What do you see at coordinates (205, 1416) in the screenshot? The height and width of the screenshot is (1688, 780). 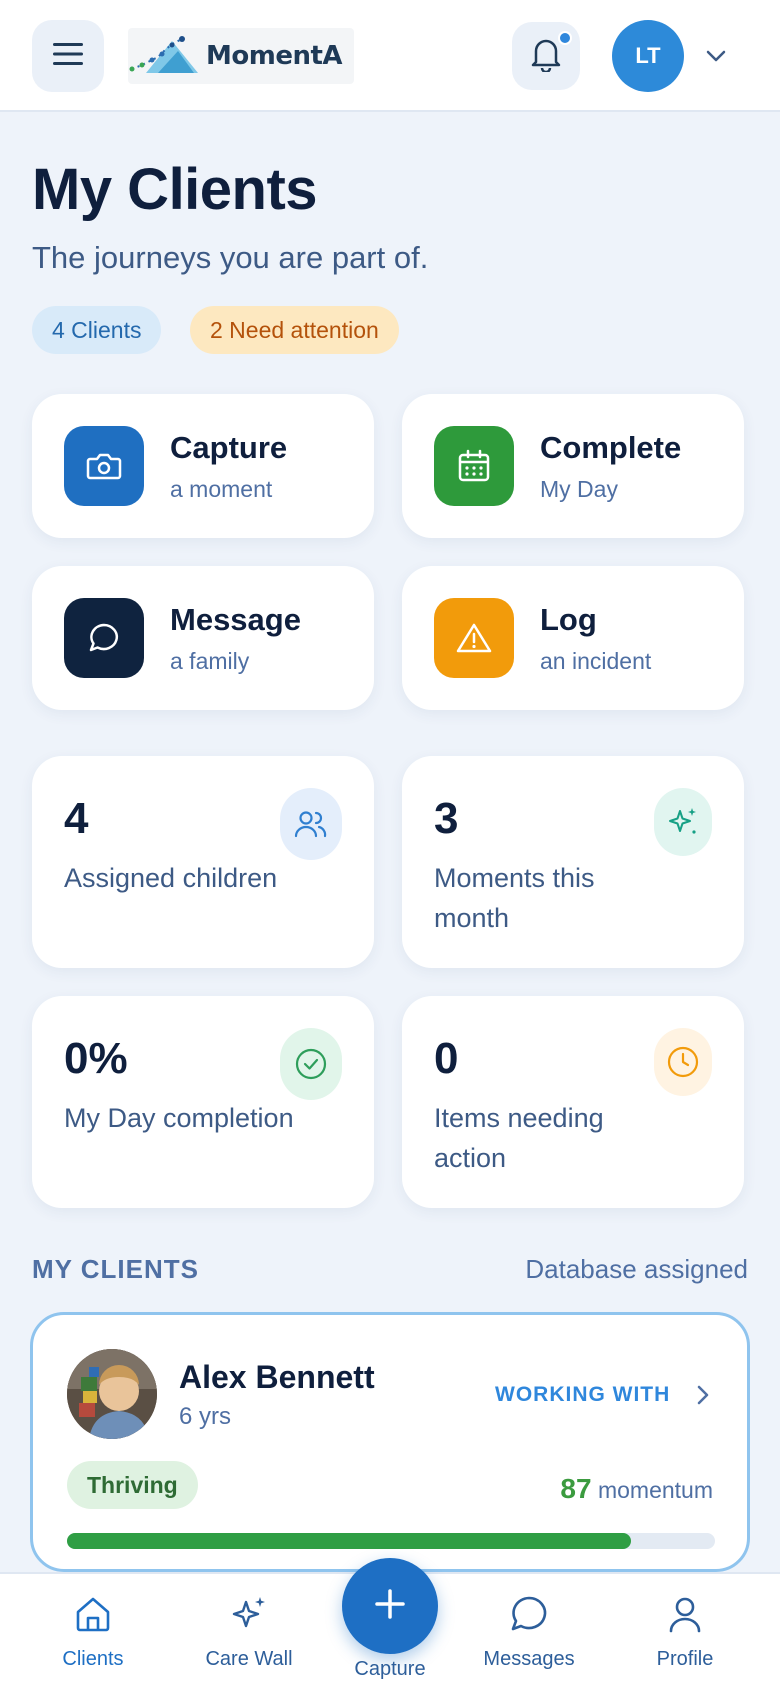 I see `client-age: 6 yrs` at bounding box center [205, 1416].